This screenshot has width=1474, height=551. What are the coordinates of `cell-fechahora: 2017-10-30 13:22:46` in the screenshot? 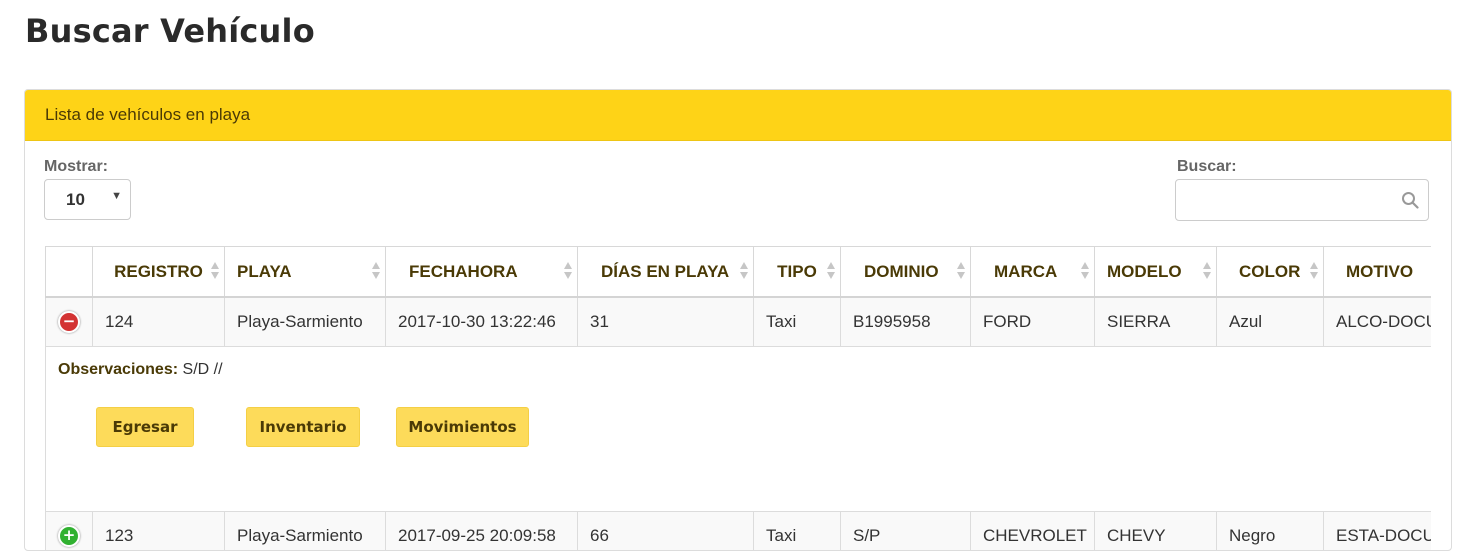 It's located at (482, 322).